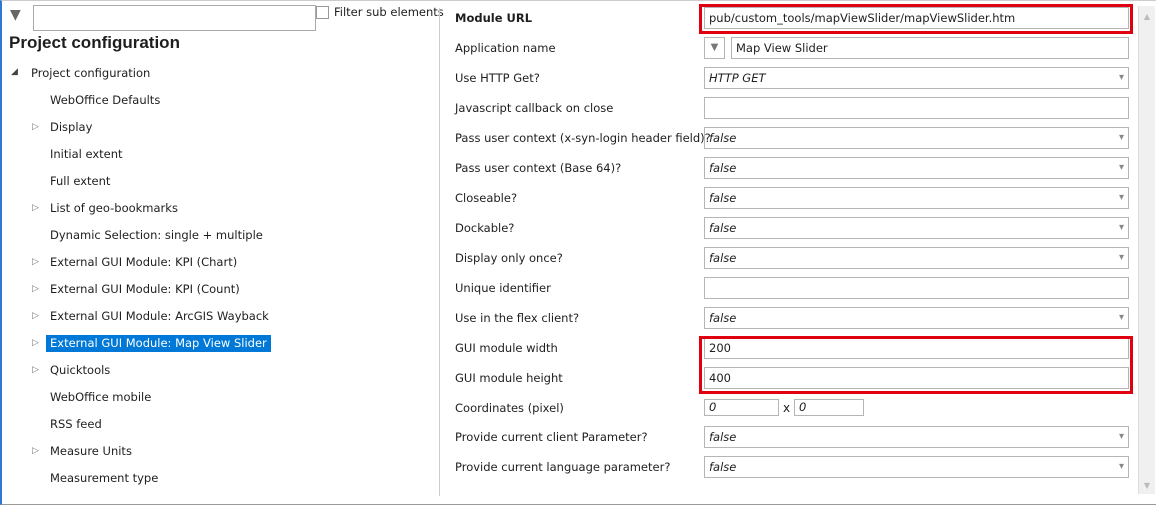 The width and height of the screenshot is (1158, 507). What do you see at coordinates (104, 478) in the screenshot?
I see `tree-item: Measurement type` at bounding box center [104, 478].